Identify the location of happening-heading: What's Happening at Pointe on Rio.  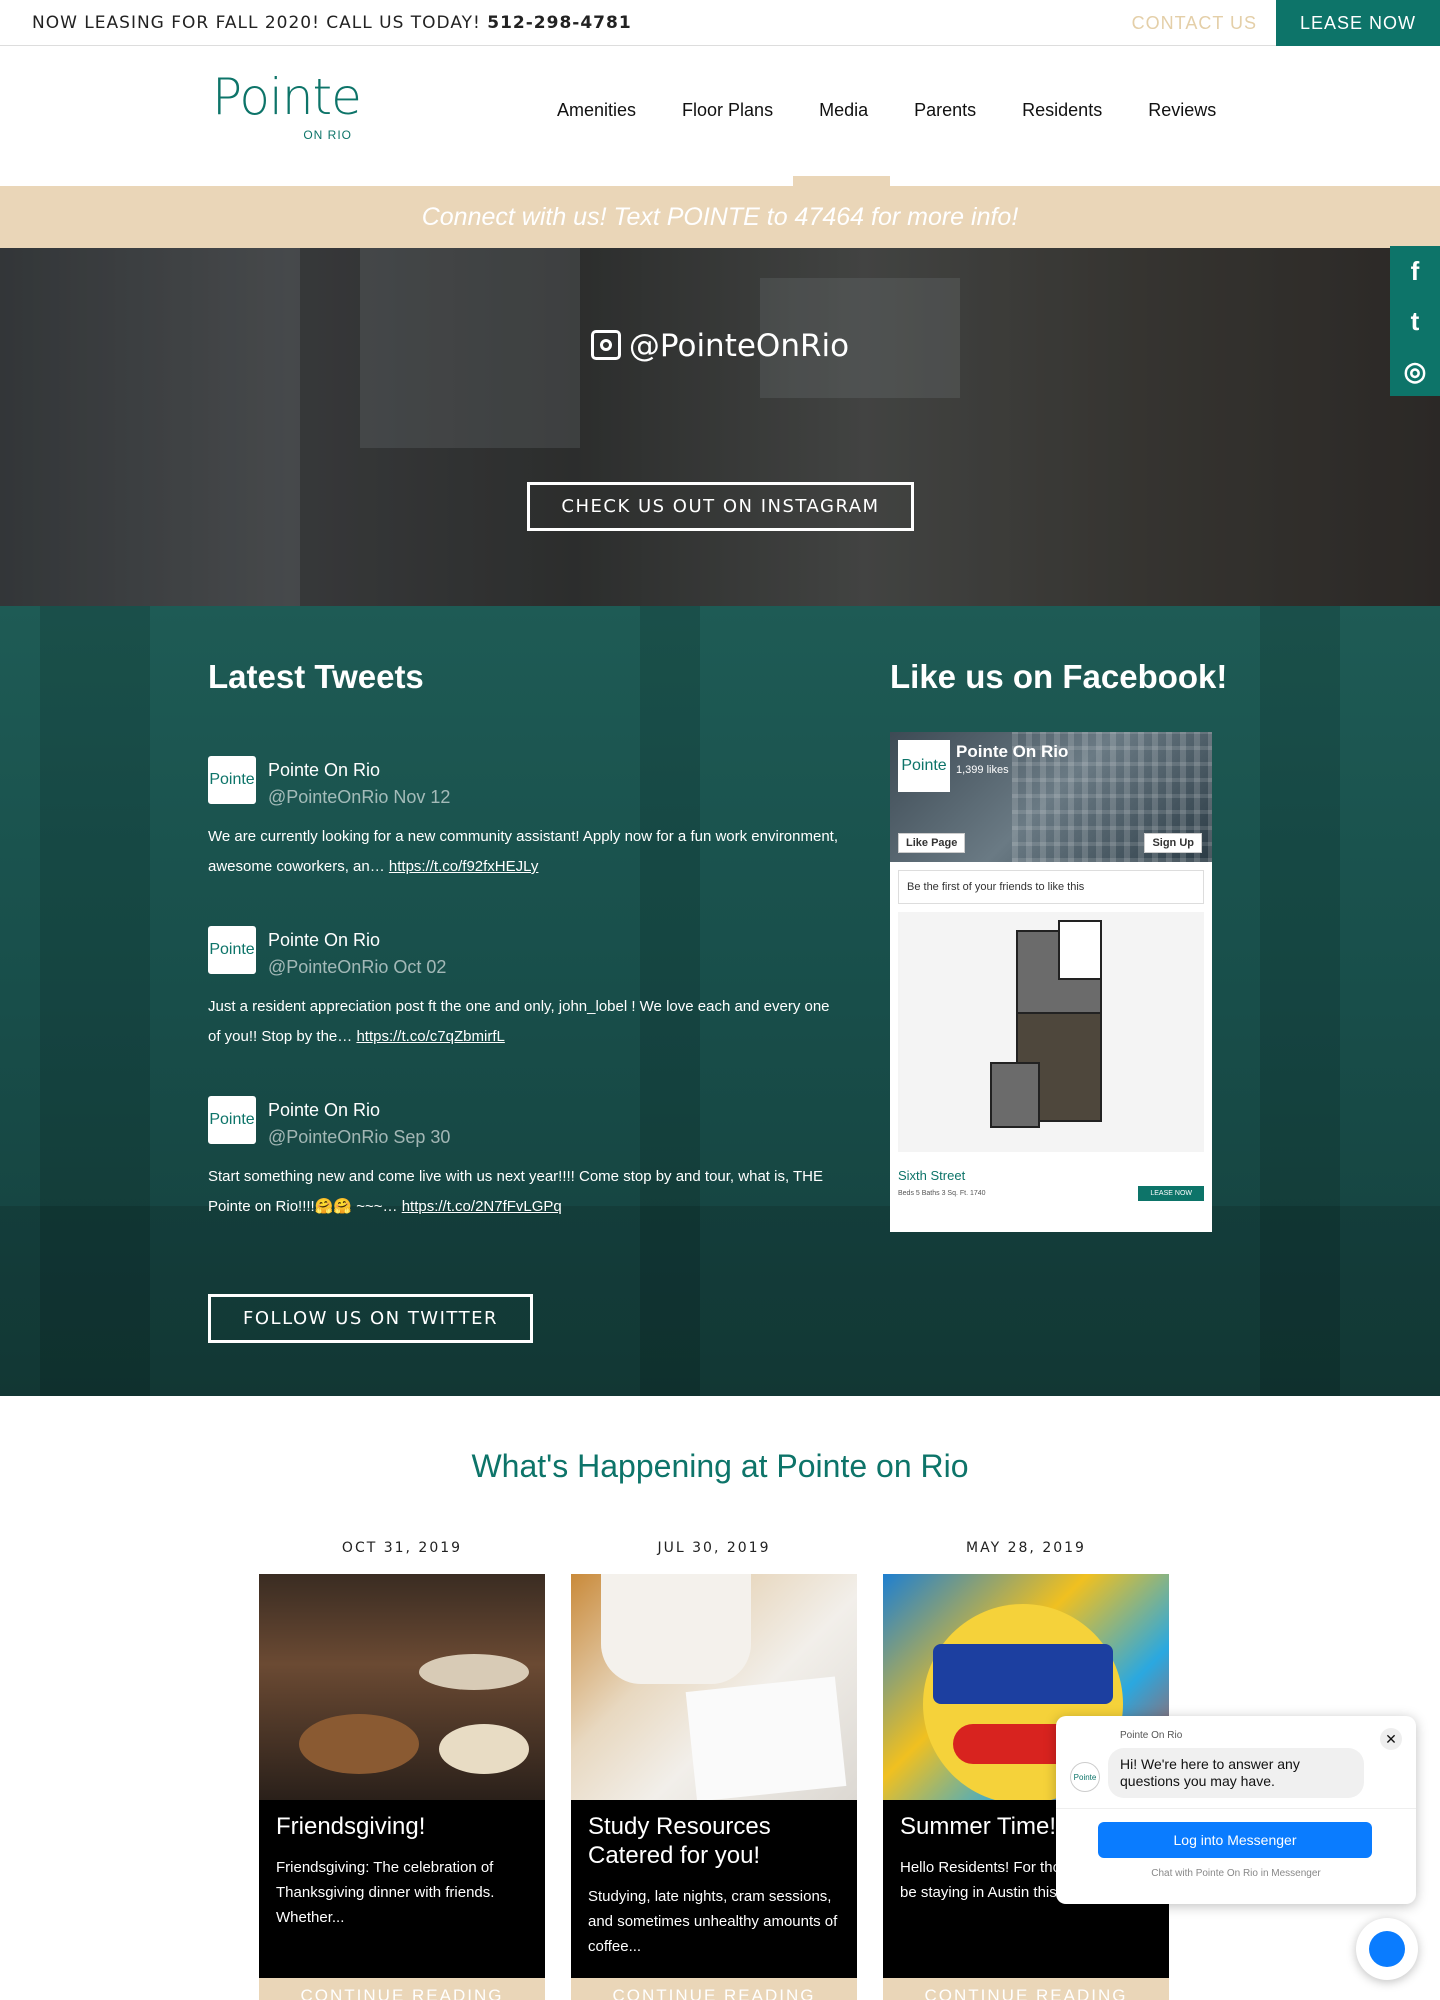
(720, 1466).